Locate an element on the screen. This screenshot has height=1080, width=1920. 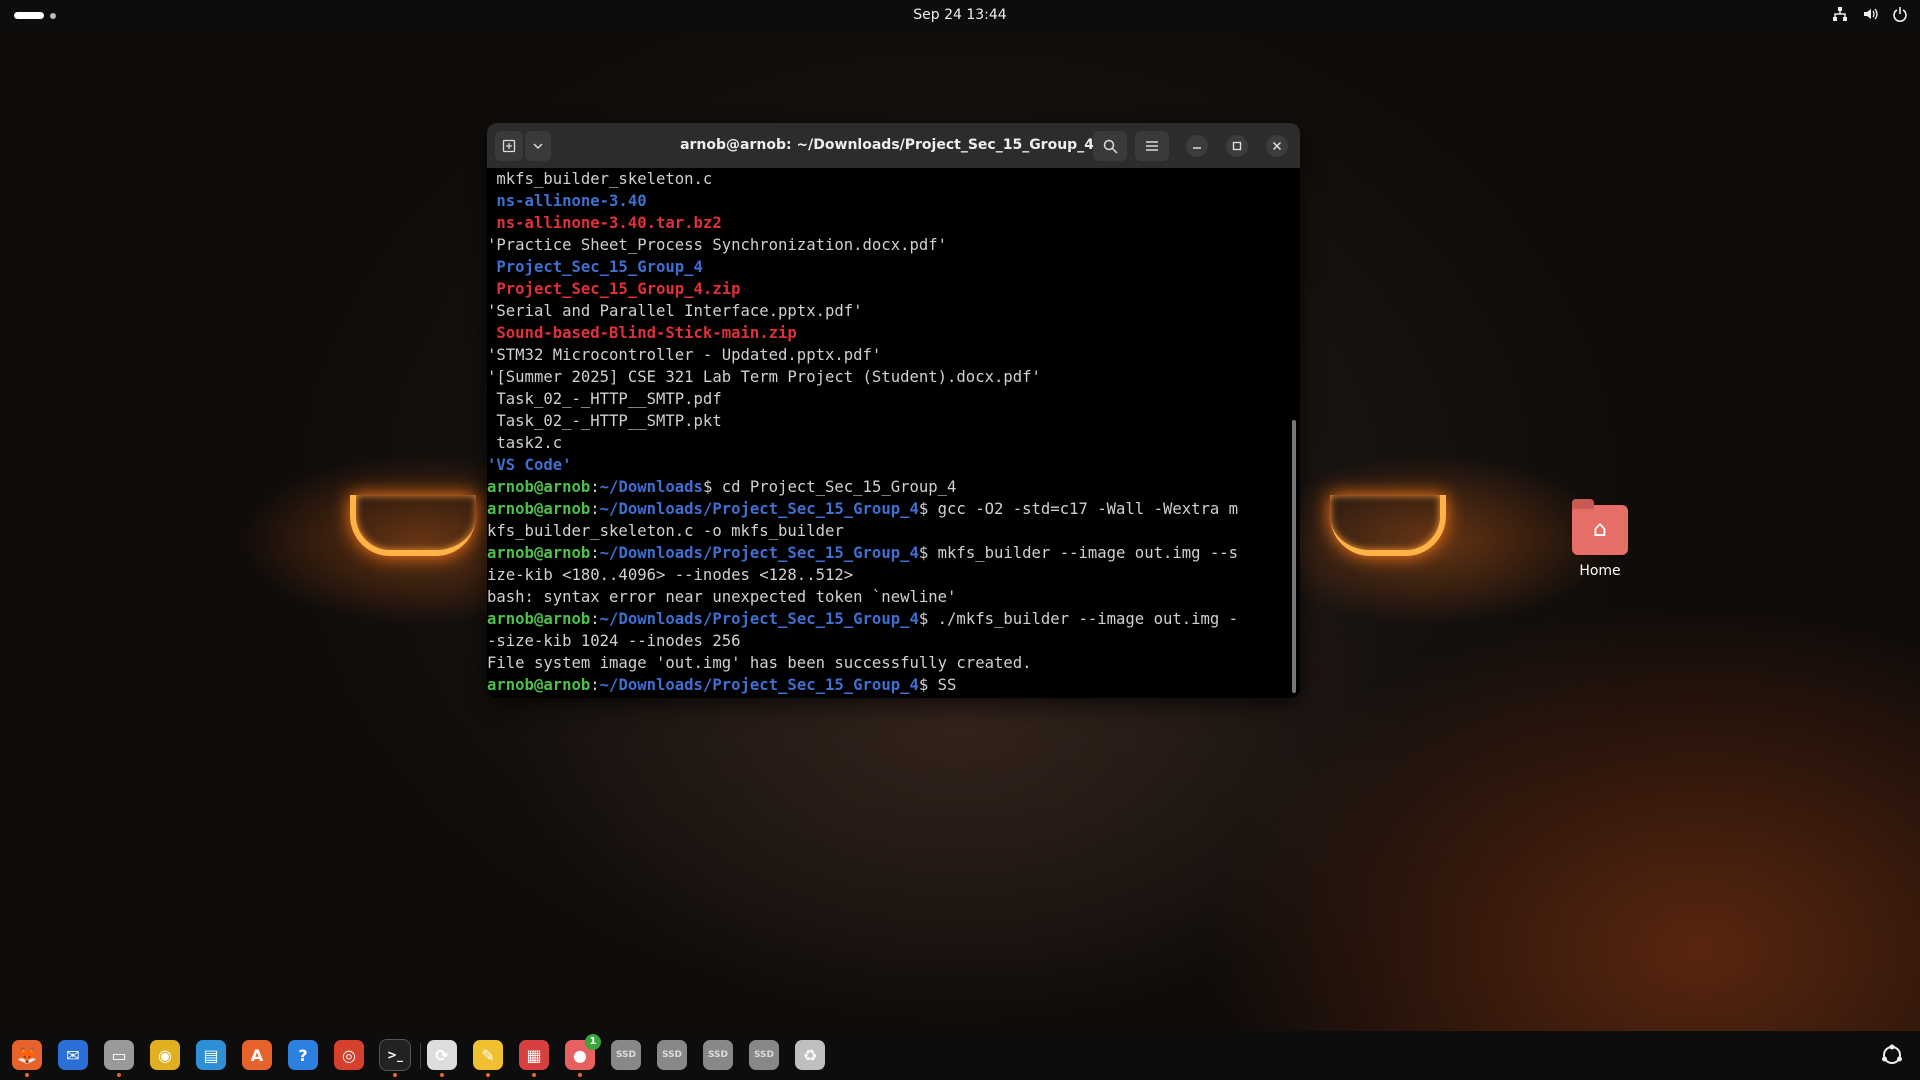
text-editor-icon: ✎ is located at coordinates (488, 1058).